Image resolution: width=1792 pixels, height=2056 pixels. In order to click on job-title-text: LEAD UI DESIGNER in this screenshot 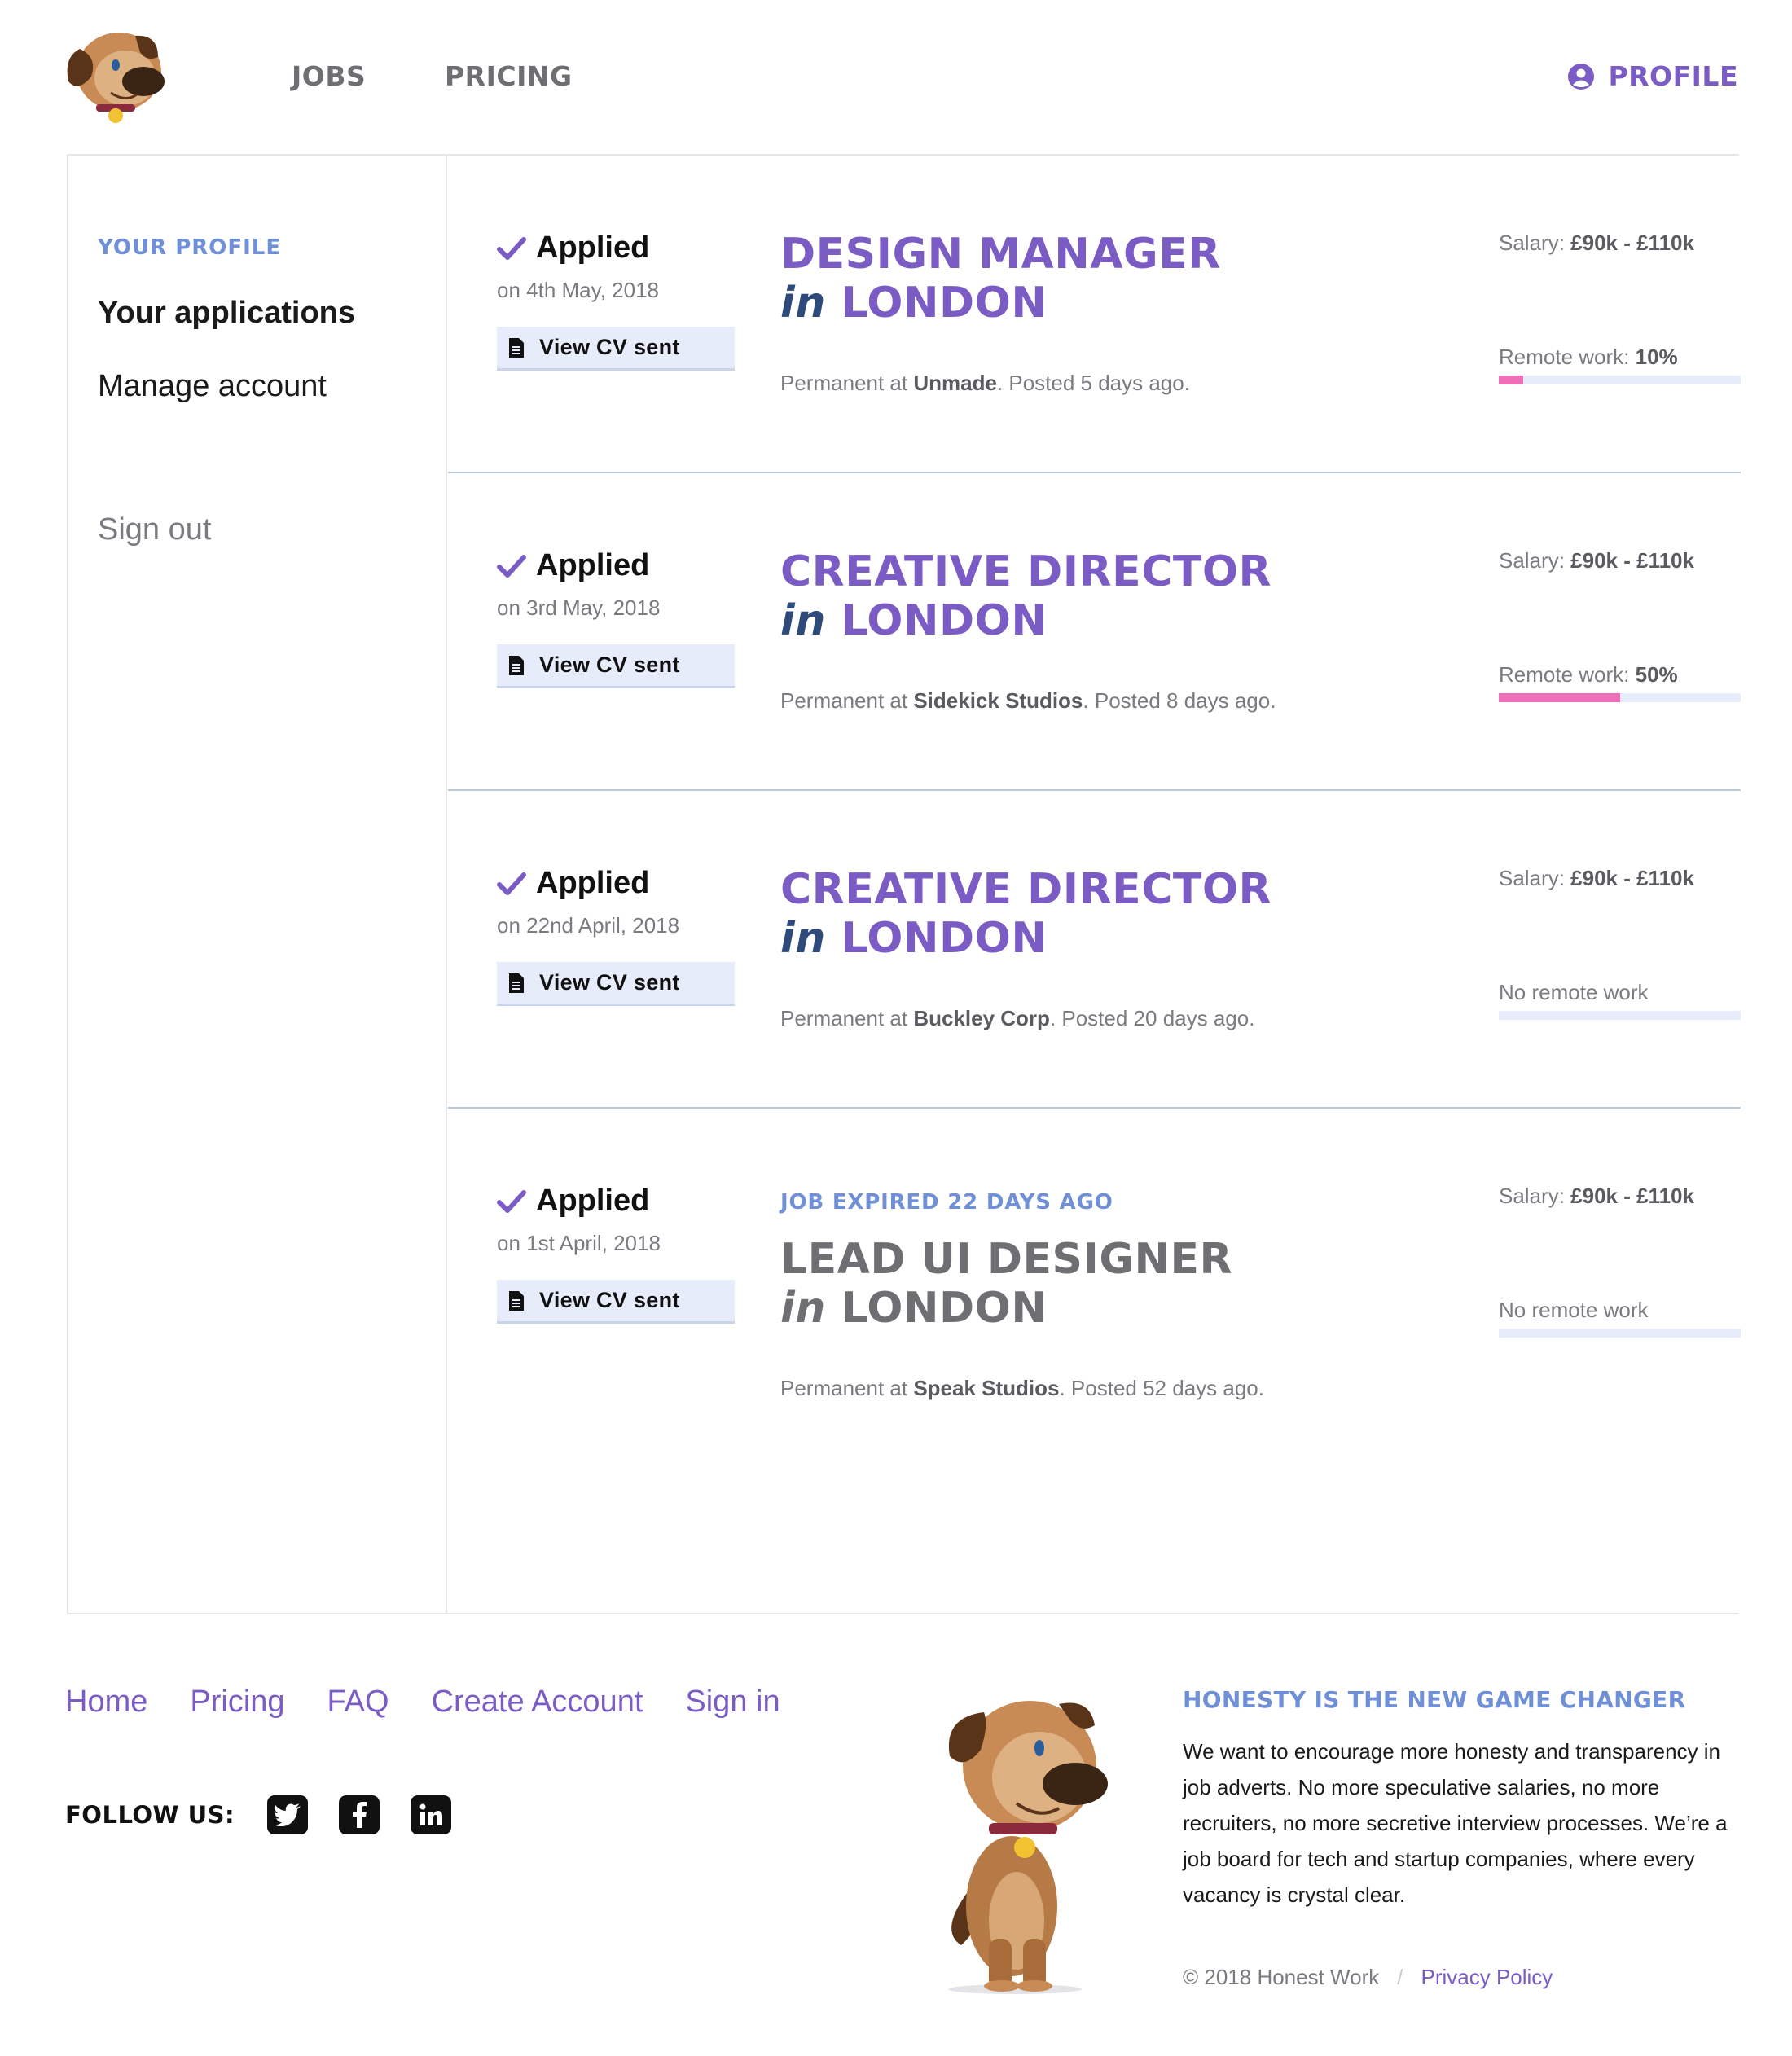, I will do `click(1006, 1260)`.